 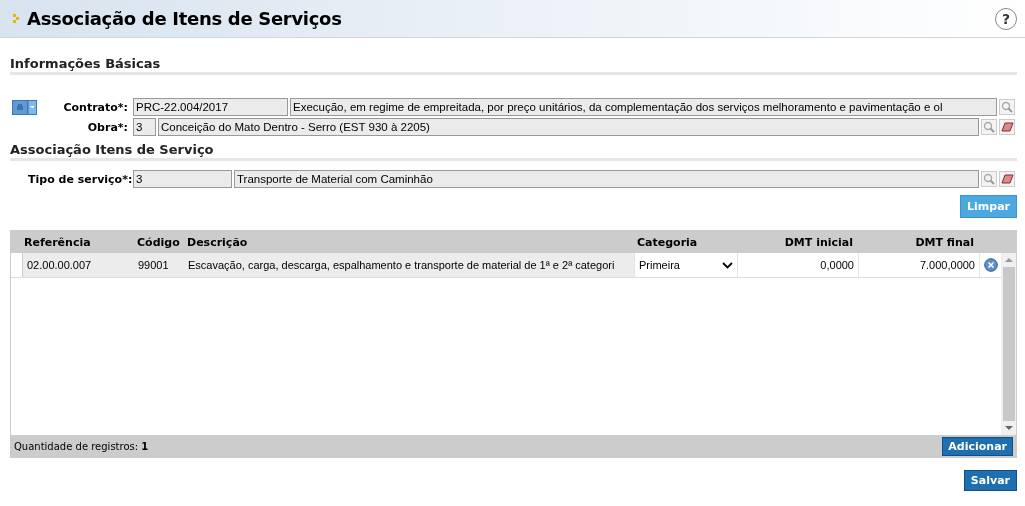 What do you see at coordinates (57, 242) in the screenshot?
I see `column-header: Referência` at bounding box center [57, 242].